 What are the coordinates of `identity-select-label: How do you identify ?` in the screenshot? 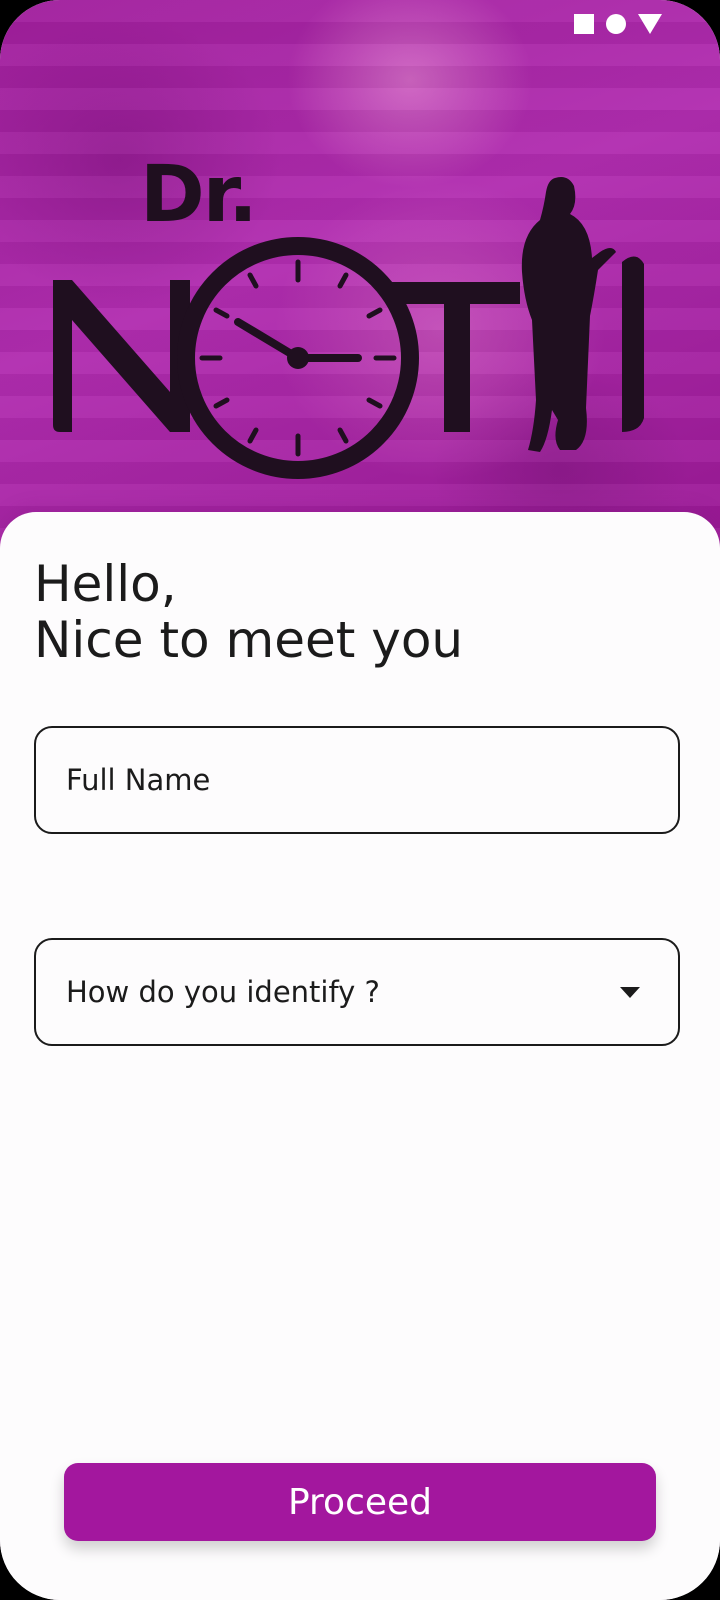 It's located at (223, 992).